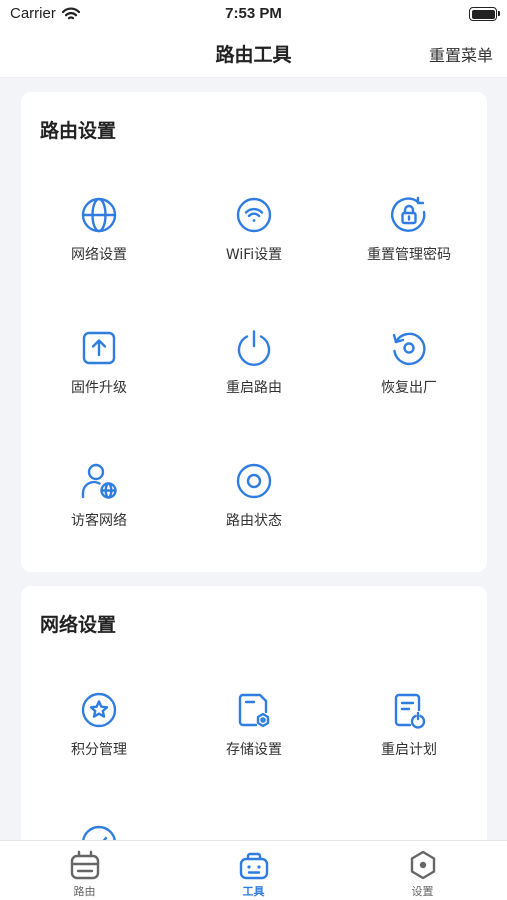 The image size is (507, 900). Describe the element at coordinates (99, 521) in the screenshot. I see `tool-label: 访客网络` at that location.